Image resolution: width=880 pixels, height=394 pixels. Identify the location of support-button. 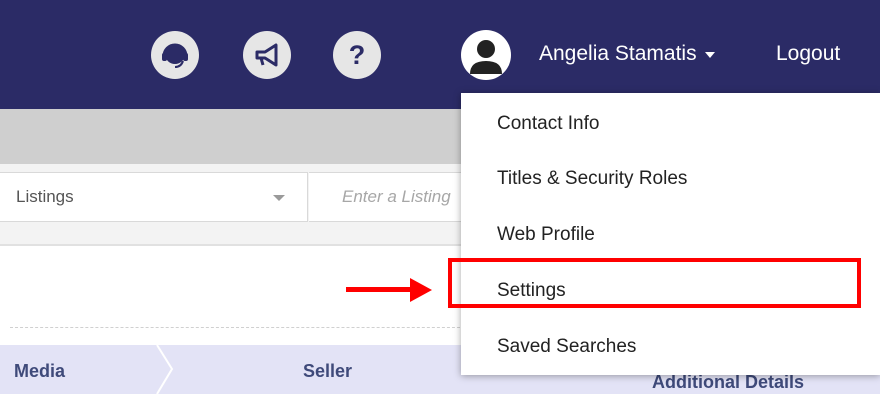
(175, 55).